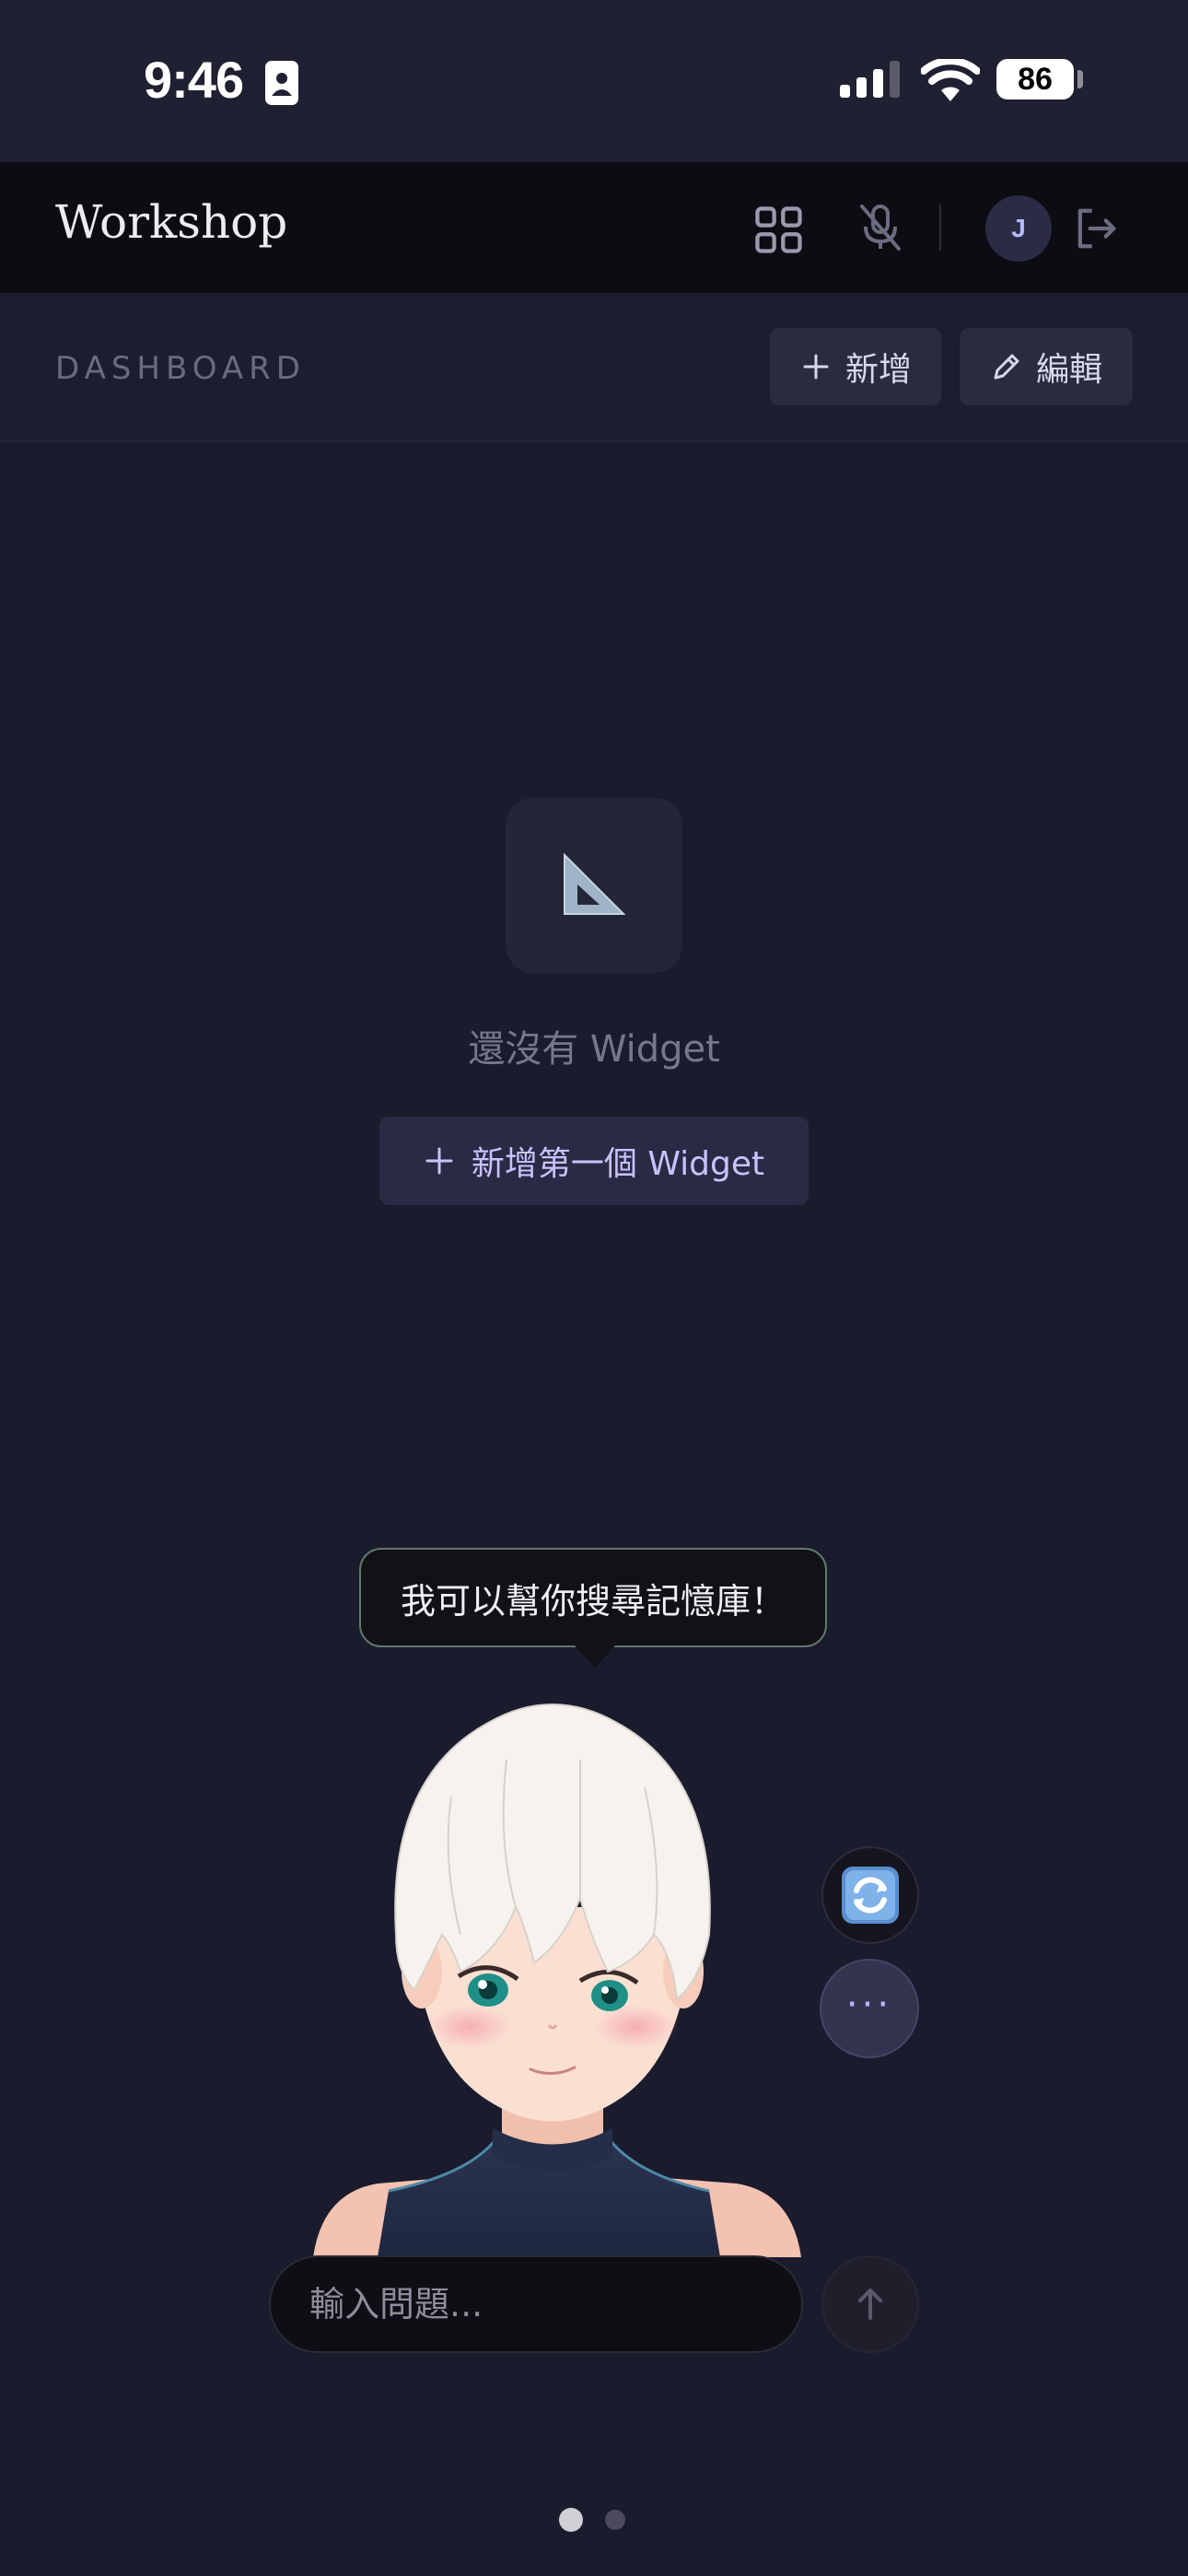  I want to click on status-bar: 9:46 86, so click(594, 81).